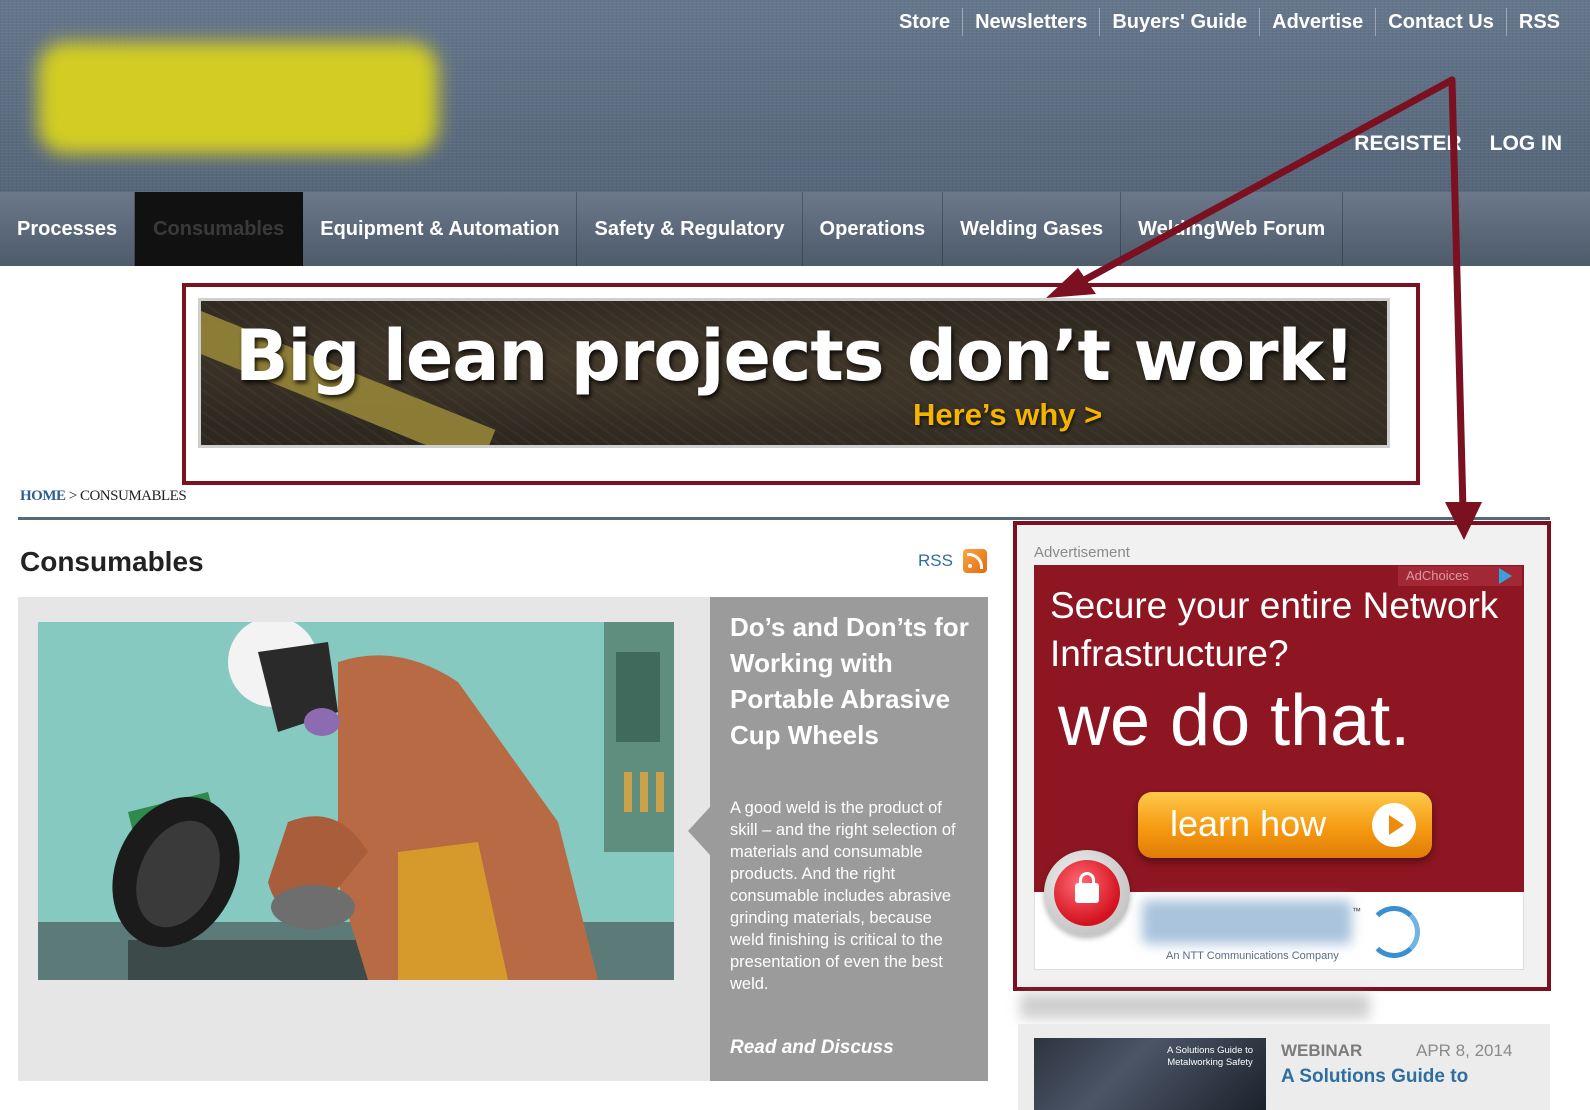 The width and height of the screenshot is (1590, 1110). I want to click on featured-article-image, so click(356, 801).